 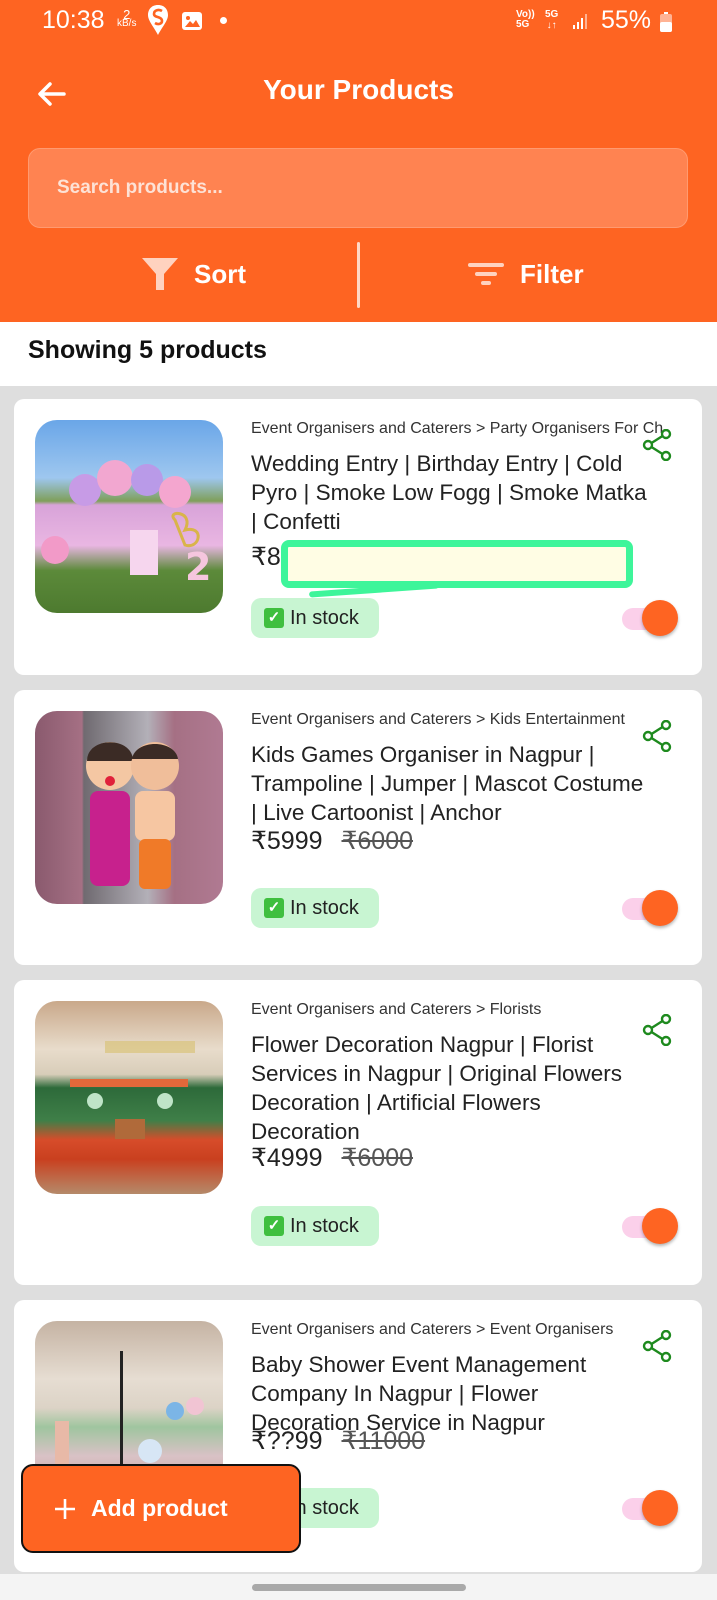 I want to click on swiggy-icon, so click(x=158, y=20).